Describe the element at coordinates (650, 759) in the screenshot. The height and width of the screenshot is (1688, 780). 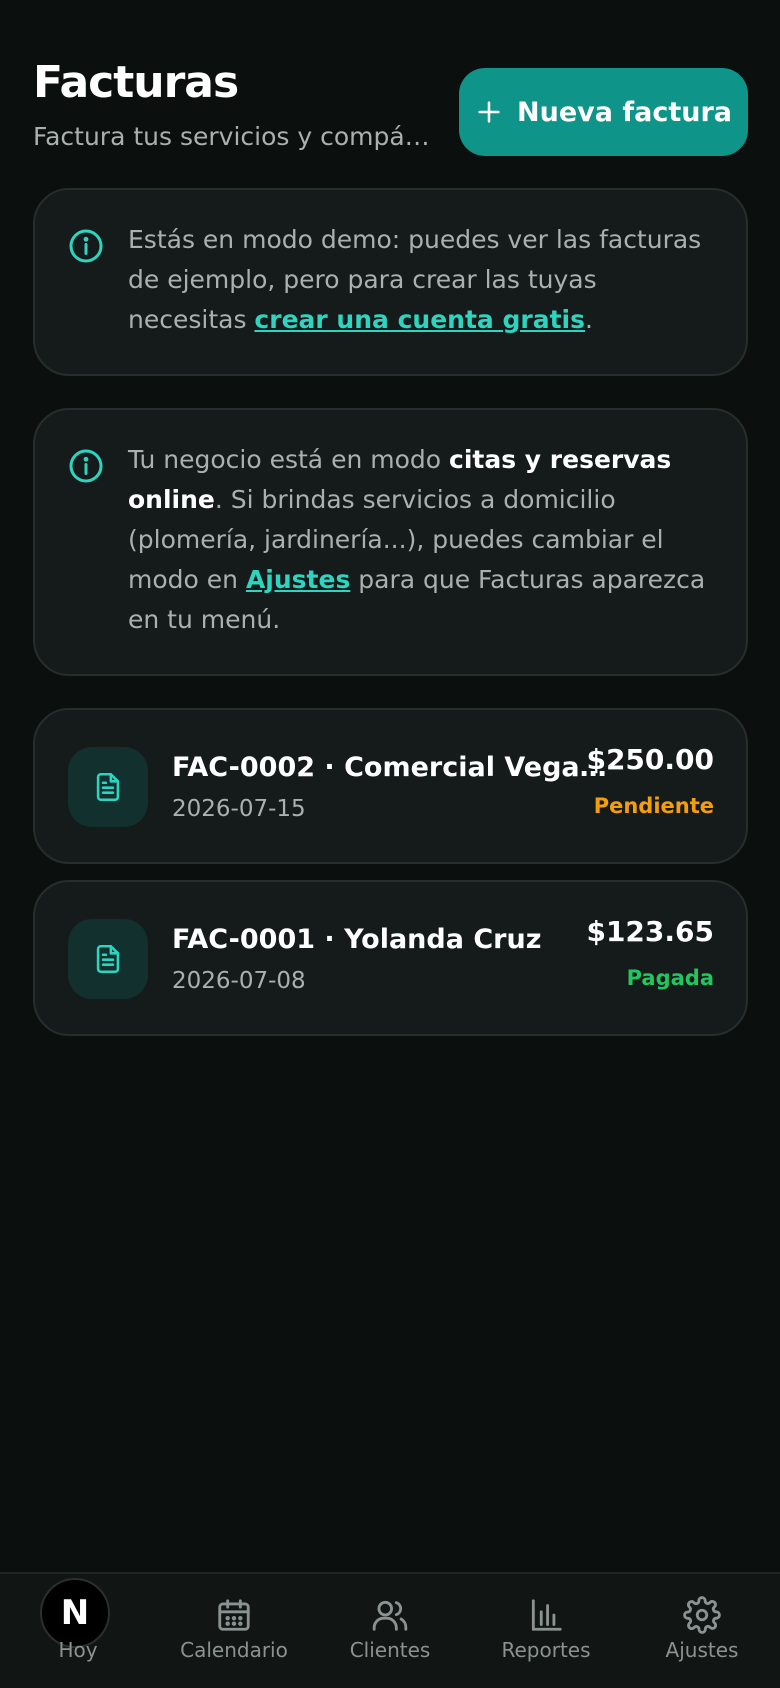
I see `invoice-amount: $250.00` at that location.